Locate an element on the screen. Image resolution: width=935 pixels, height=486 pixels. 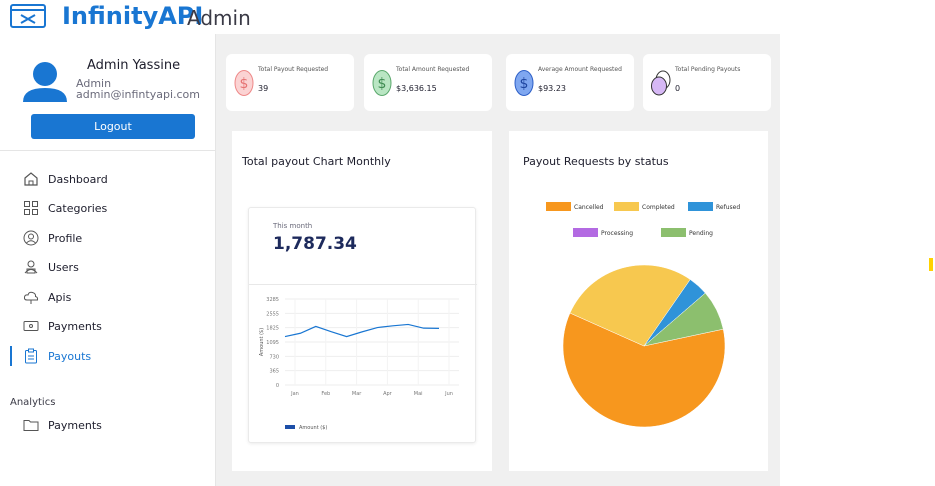
sidebar-item-categories: Categories is located at coordinates (64, 208).